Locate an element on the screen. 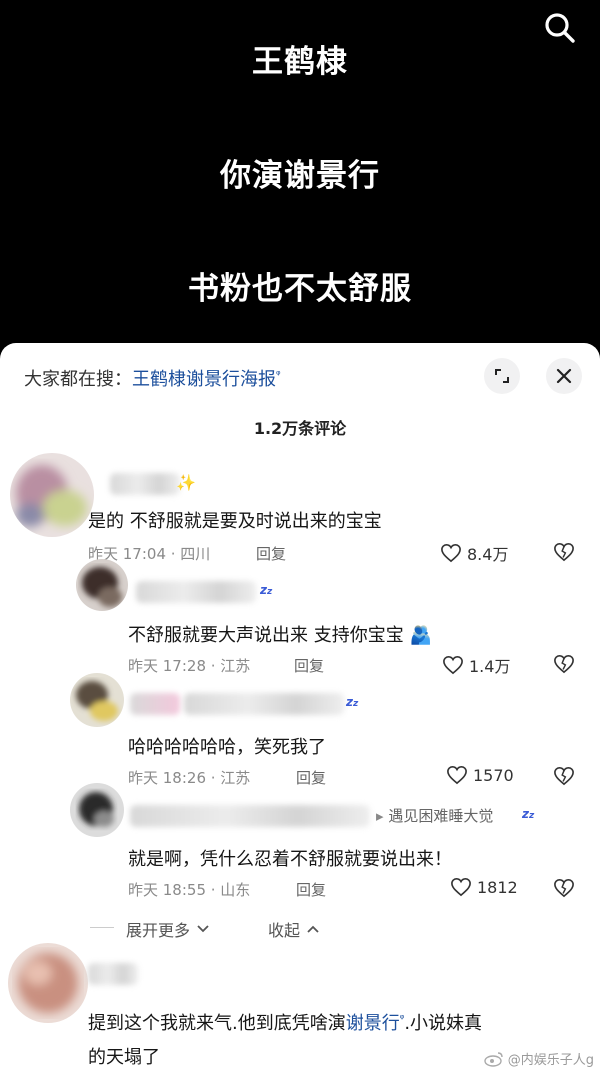 The width and height of the screenshot is (600, 1074). like-count: 1570 is located at coordinates (493, 775).